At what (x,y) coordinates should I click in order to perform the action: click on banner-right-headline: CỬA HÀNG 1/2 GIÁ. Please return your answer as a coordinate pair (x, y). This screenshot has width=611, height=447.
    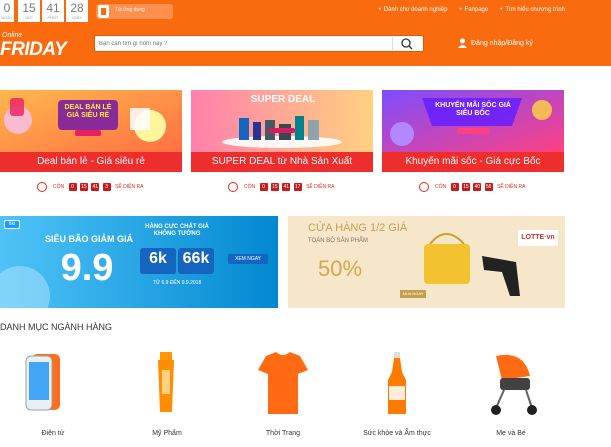
    Looking at the image, I should click on (358, 228).